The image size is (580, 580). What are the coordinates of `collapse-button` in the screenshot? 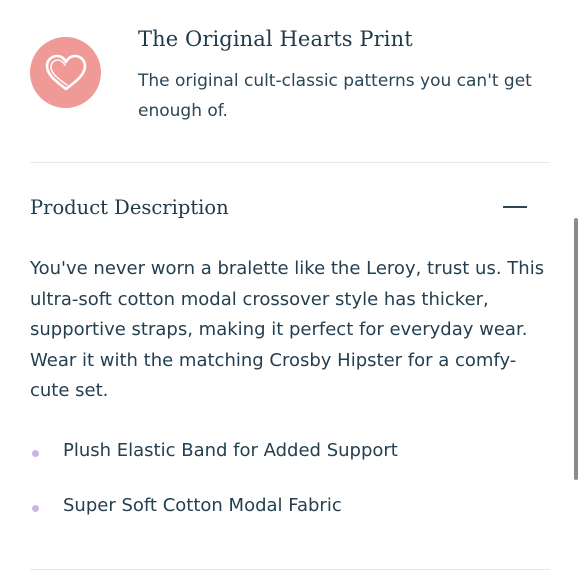 It's located at (515, 207).